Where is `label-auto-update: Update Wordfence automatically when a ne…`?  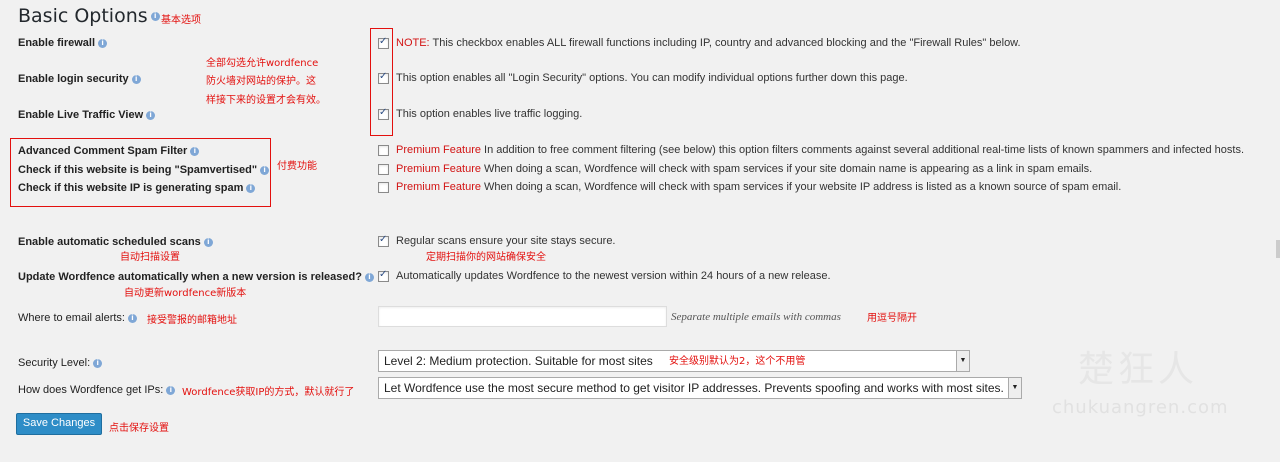
label-auto-update: Update Wordfence automatically when a ne… is located at coordinates (196, 277).